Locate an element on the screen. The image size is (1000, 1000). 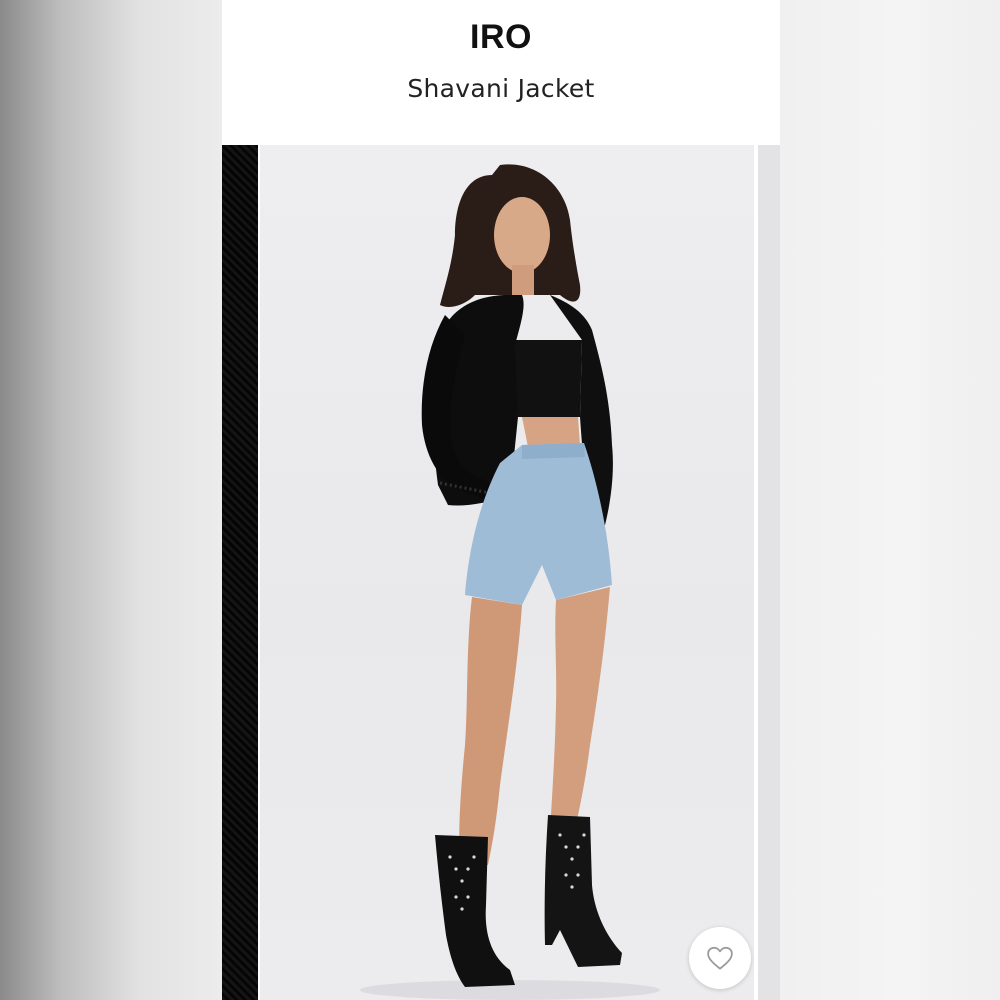
favorite-button is located at coordinates (720, 958).